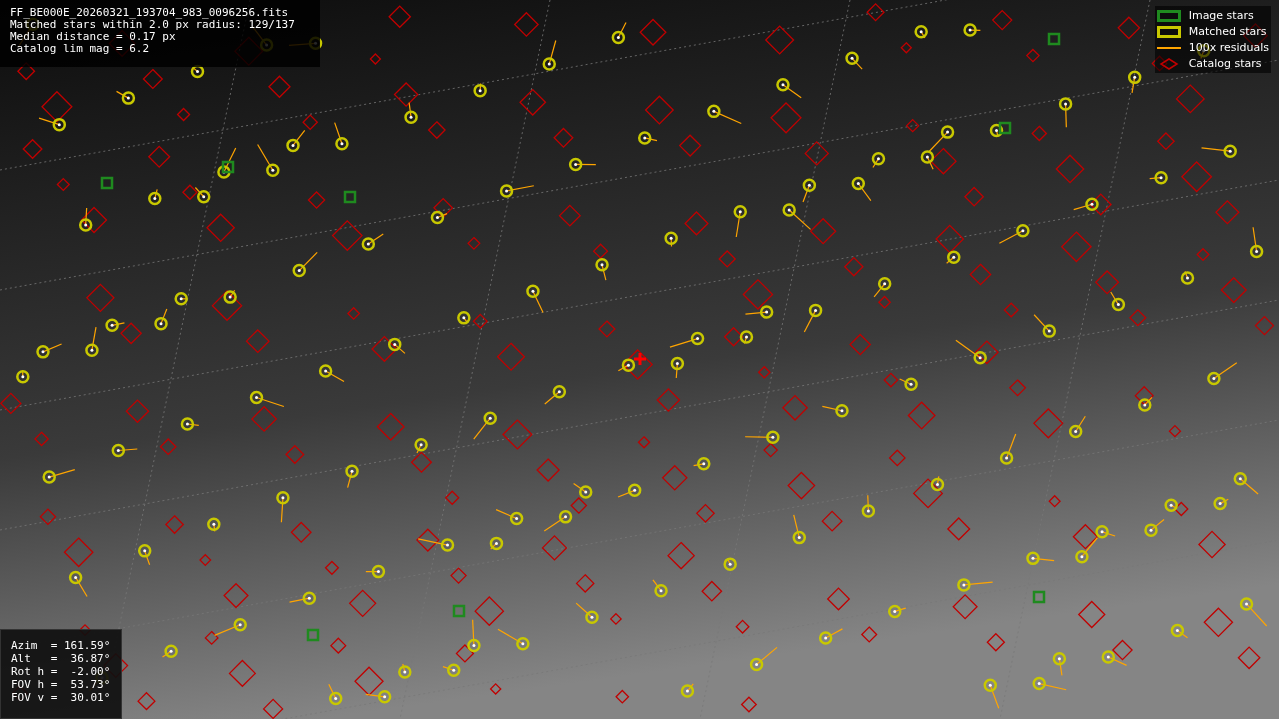 The image size is (1279, 719). What do you see at coordinates (1227, 31) in the screenshot?
I see `legend-label: Matched stars` at bounding box center [1227, 31].